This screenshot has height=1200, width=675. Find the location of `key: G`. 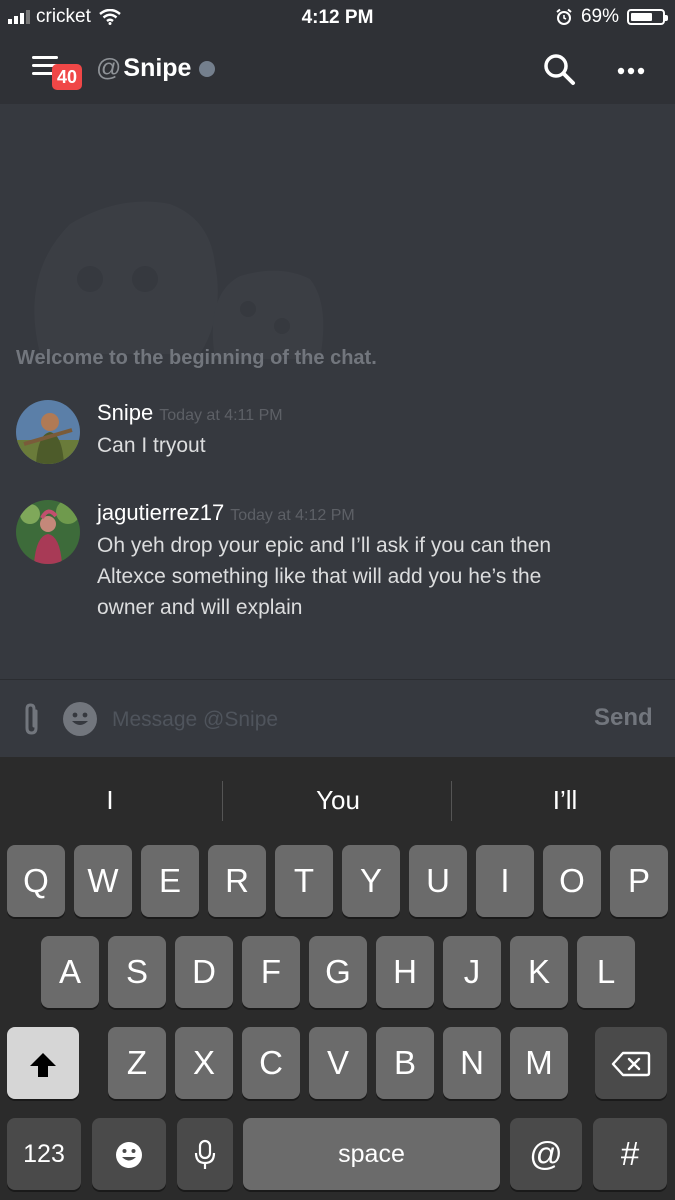

key: G is located at coordinates (338, 972).